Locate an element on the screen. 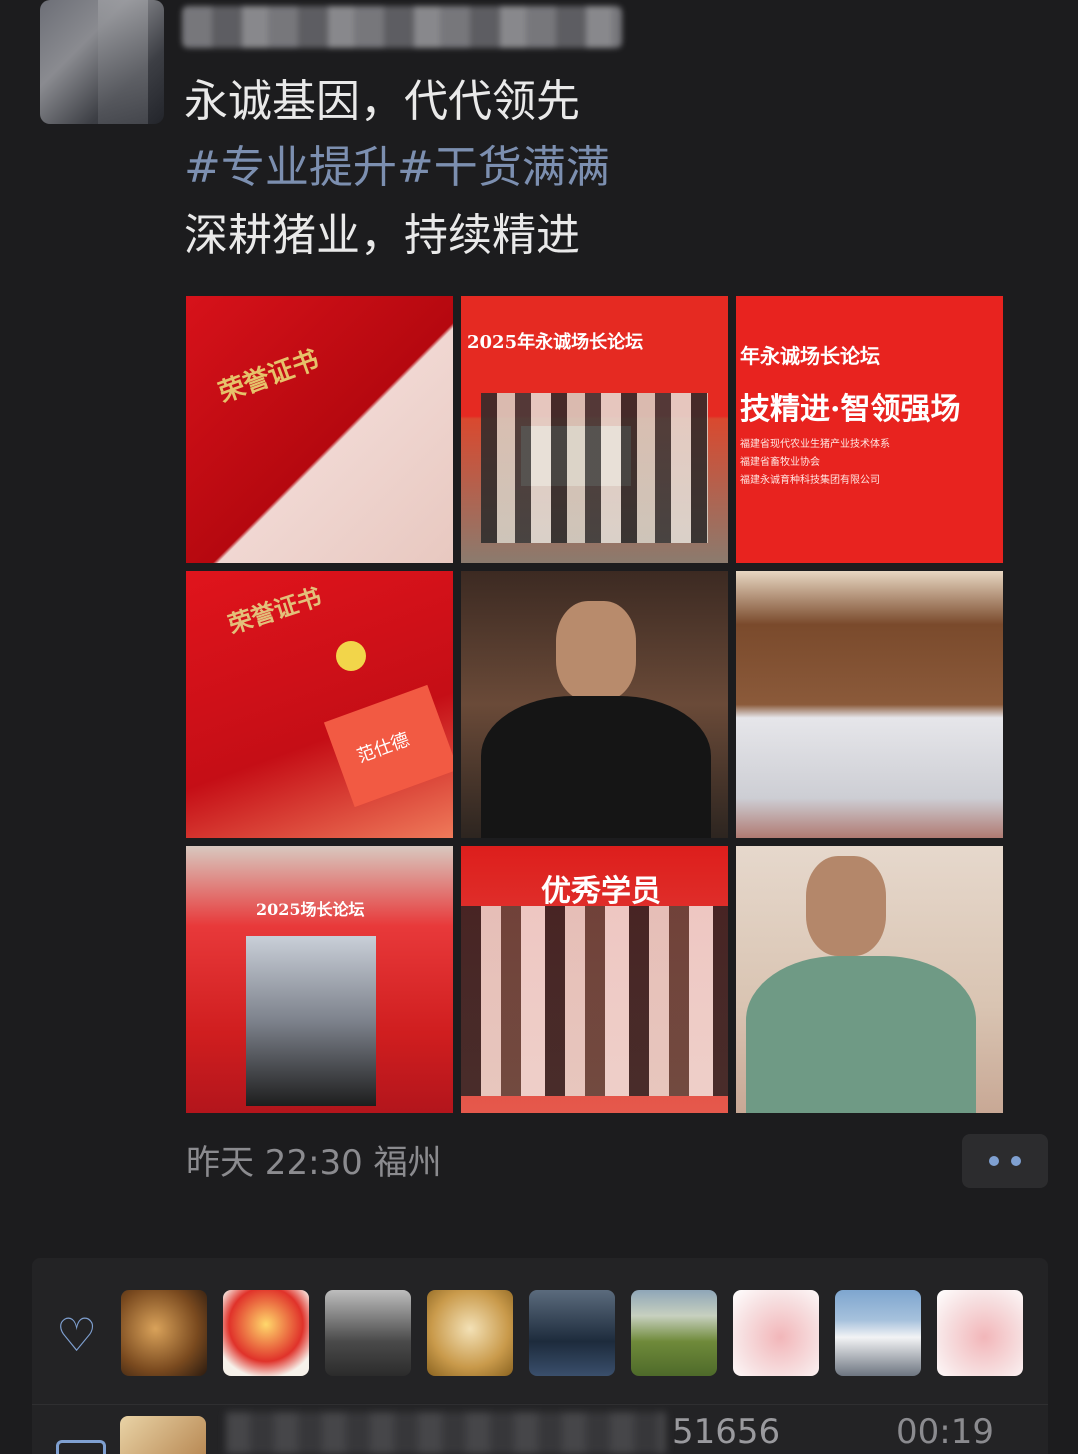 Image resolution: width=1078 pixels, height=1454 pixels. post-time: 昨天 22:30 is located at coordinates (274, 1163).